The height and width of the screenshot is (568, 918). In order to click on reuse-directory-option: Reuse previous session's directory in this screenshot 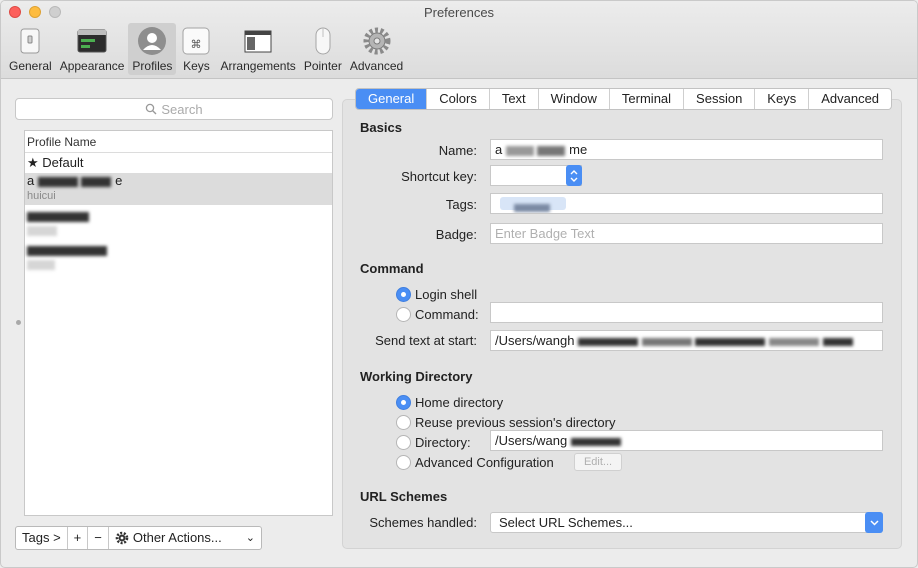, I will do `click(505, 422)`.